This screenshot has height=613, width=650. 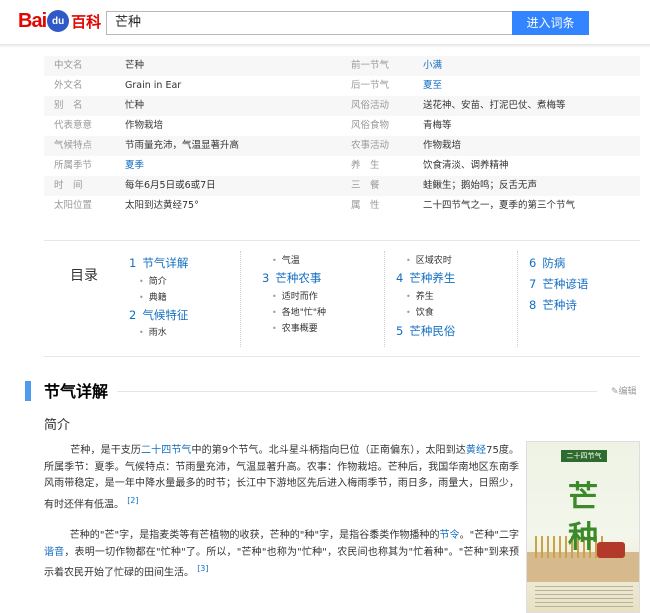 What do you see at coordinates (480, 185) in the screenshot?
I see `info-value: 蛙鳅生；鹅始鸣；反舌无声` at bounding box center [480, 185].